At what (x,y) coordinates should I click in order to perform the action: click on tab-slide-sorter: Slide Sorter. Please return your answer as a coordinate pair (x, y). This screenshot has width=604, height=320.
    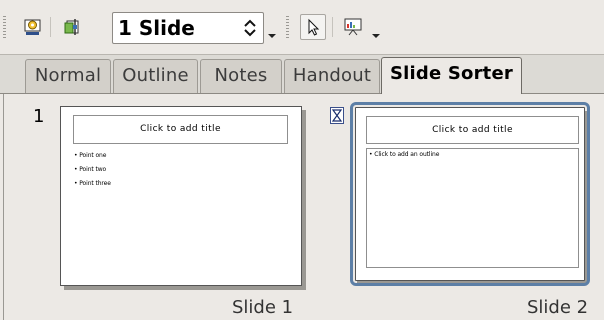
    Looking at the image, I should click on (451, 75).